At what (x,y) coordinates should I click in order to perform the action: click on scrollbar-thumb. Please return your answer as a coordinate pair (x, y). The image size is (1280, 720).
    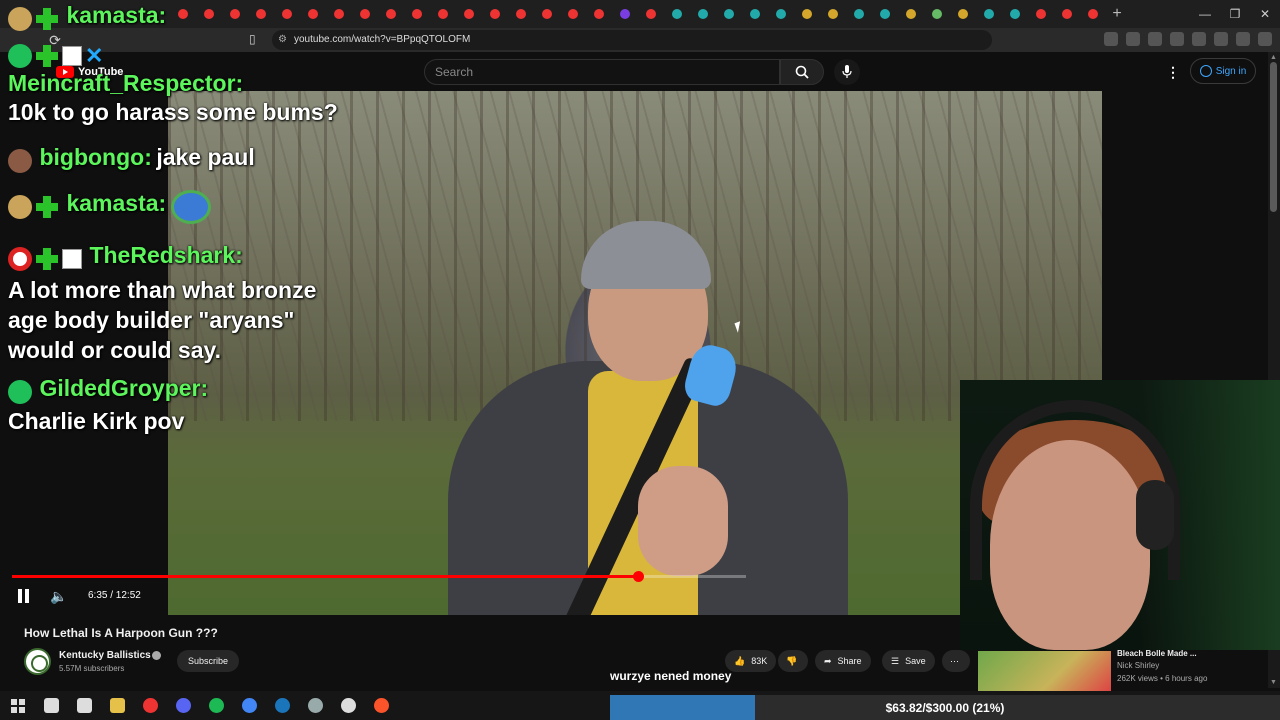
    Looking at the image, I should click on (1273, 137).